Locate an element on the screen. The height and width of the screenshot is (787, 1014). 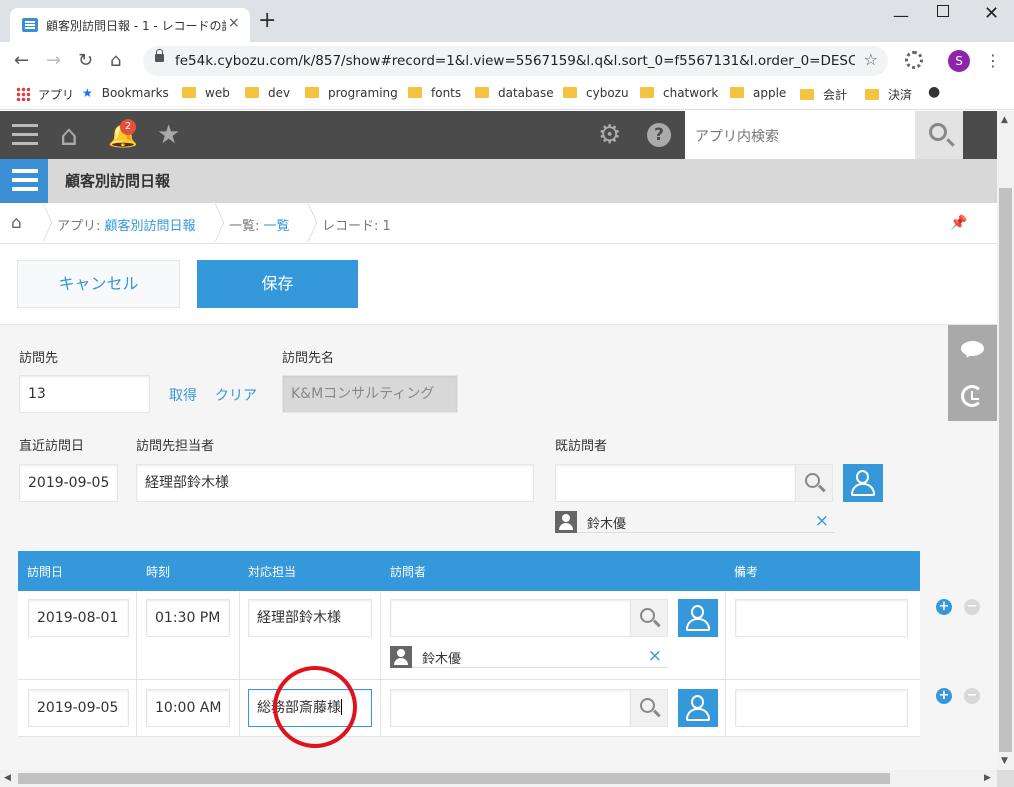
maximize-icon is located at coordinates (943, 11).